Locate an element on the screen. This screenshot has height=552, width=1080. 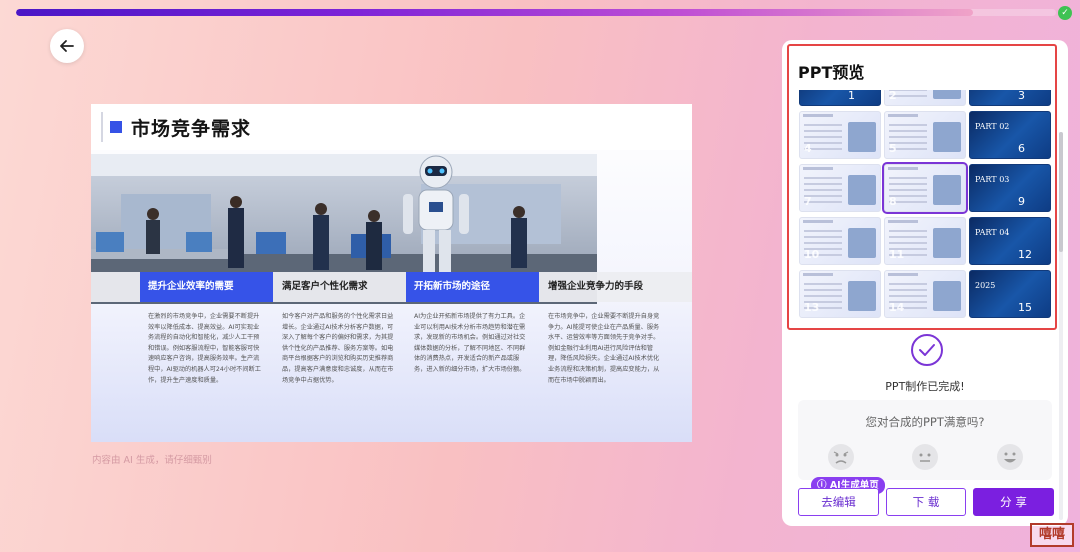
slide-thumbnail-number: 11 is located at coordinates (897, 254).